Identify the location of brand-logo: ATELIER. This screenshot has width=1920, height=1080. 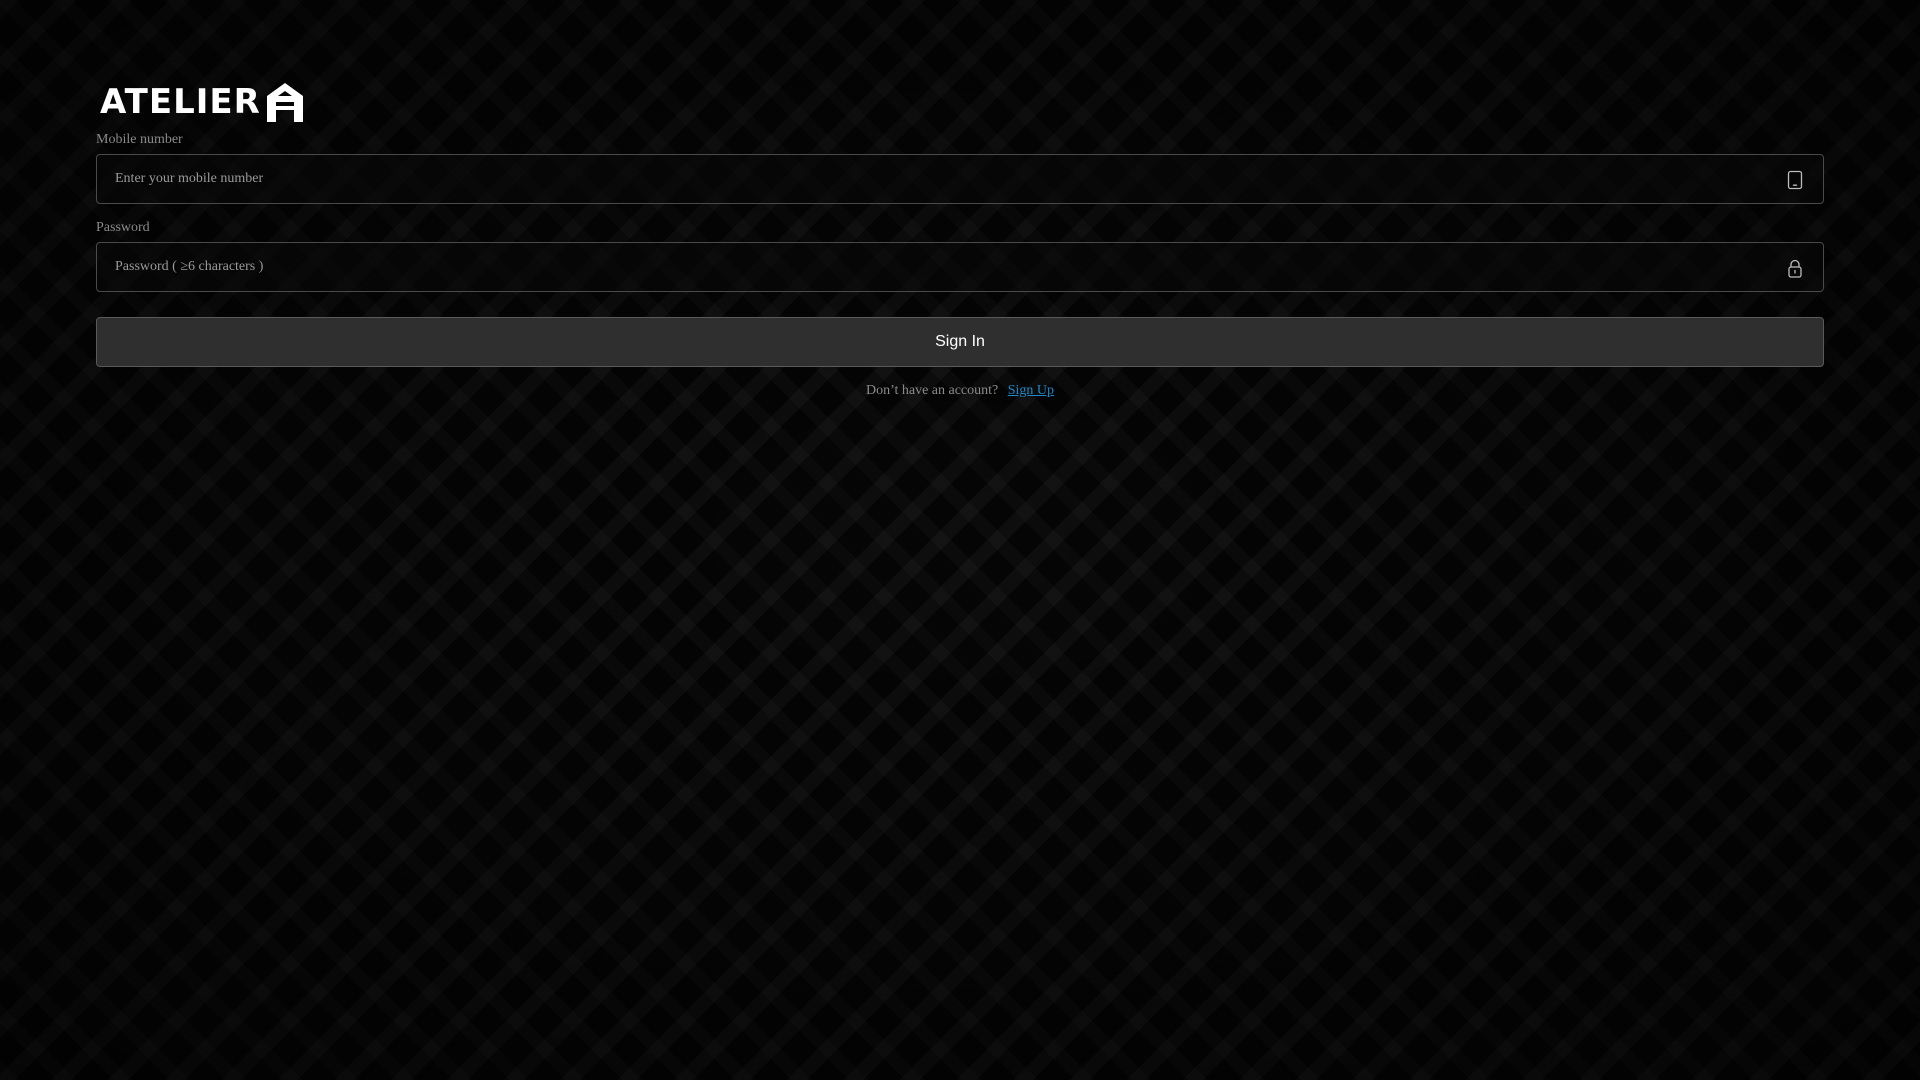
(962, 102).